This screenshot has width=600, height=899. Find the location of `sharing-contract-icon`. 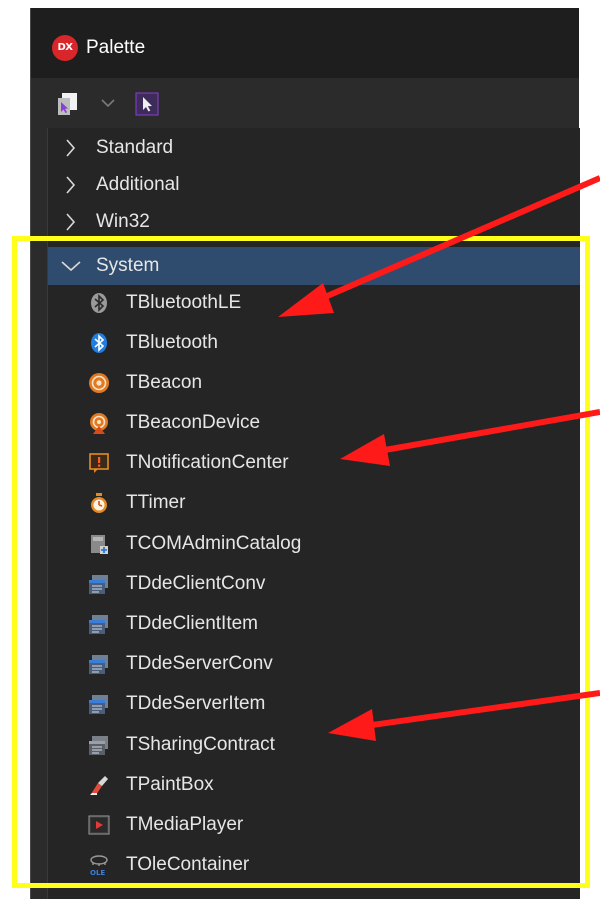

sharing-contract-icon is located at coordinates (98, 745).